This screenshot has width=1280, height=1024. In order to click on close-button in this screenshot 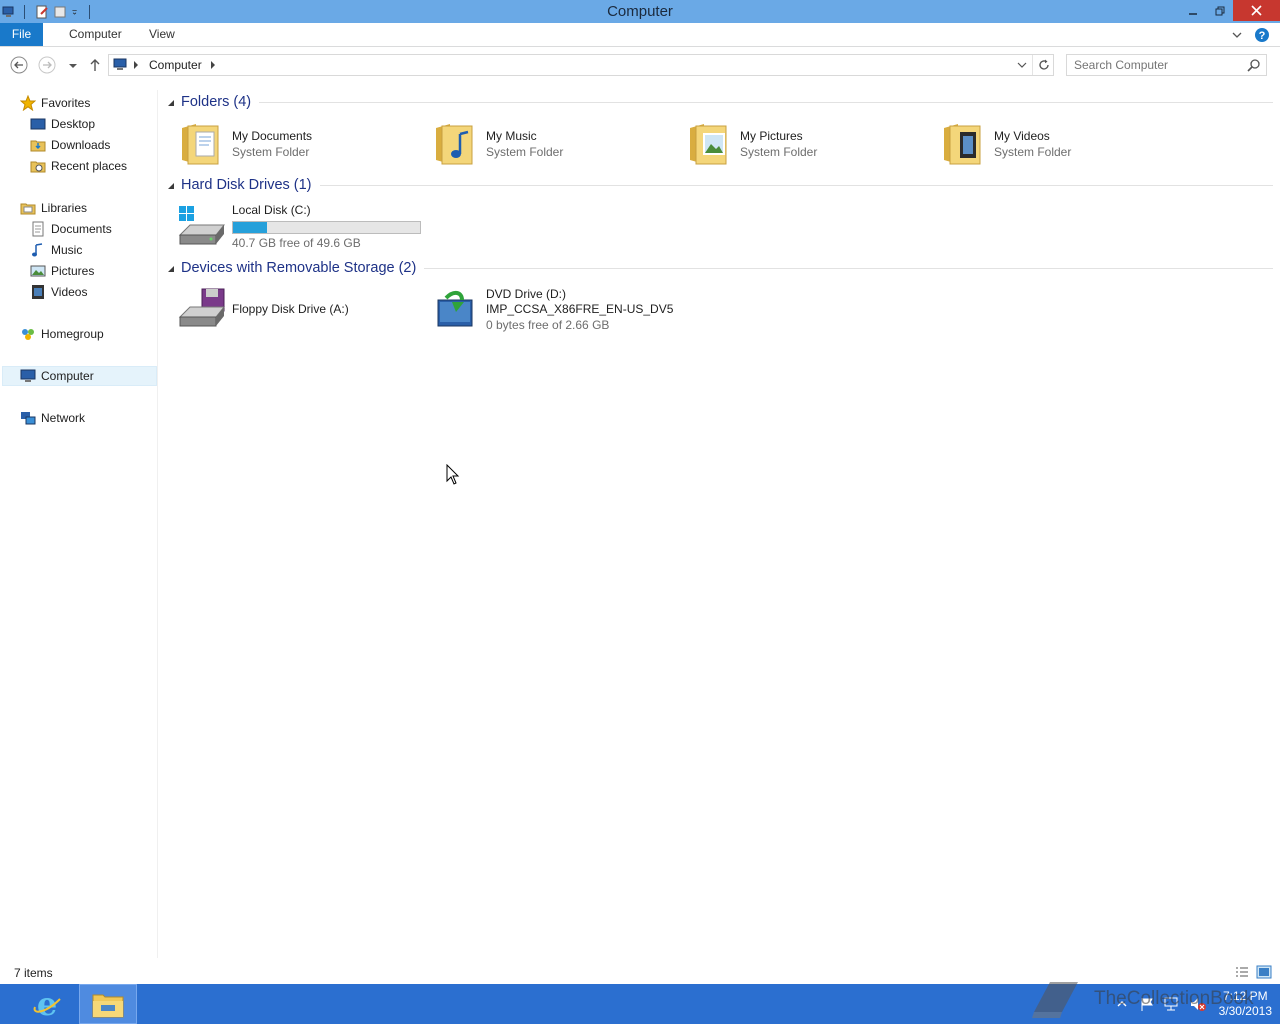, I will do `click(1256, 10)`.